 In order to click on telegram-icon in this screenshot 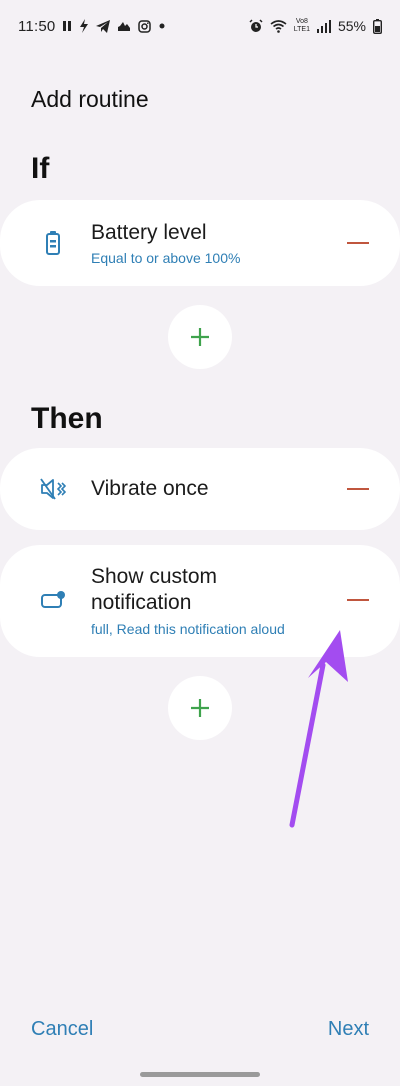, I will do `click(103, 26)`.